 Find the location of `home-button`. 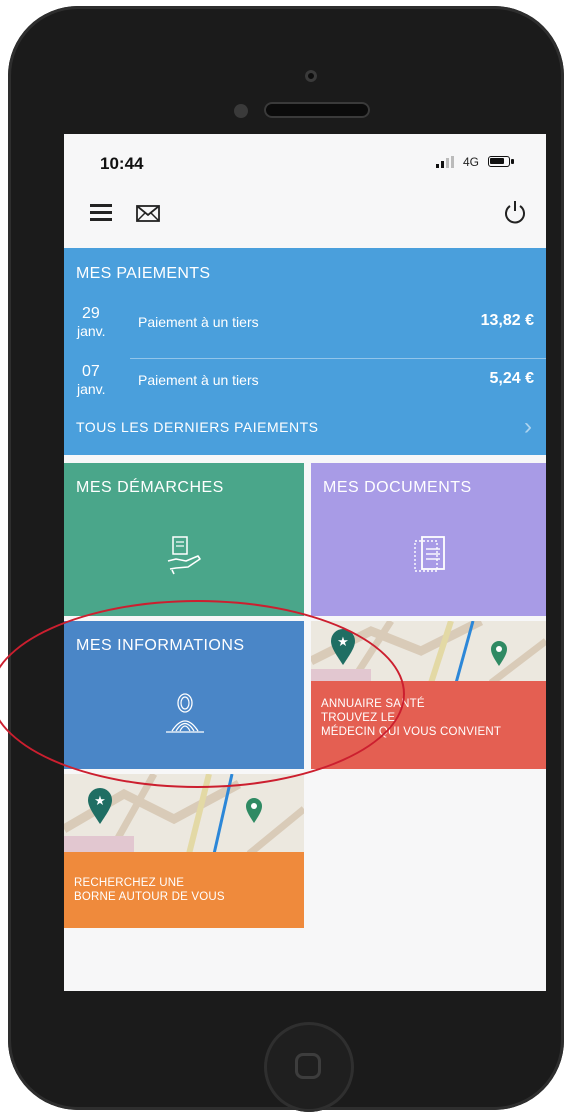

home-button is located at coordinates (309, 1067).